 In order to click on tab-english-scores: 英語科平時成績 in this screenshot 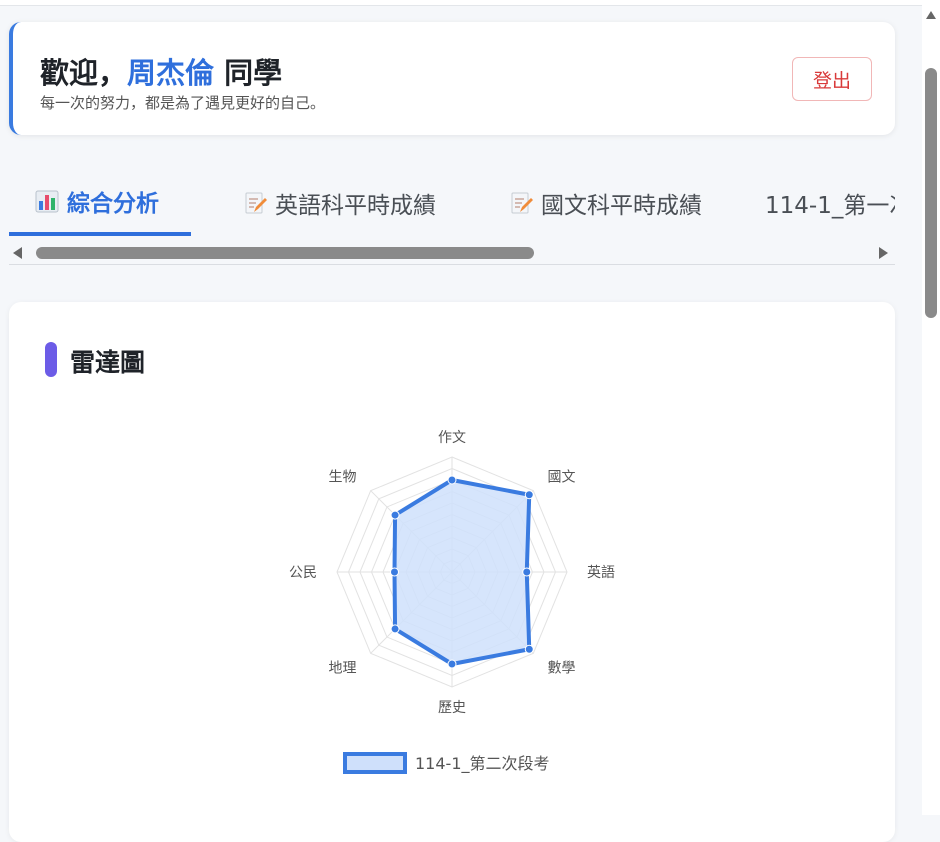, I will do `click(323, 203)`.